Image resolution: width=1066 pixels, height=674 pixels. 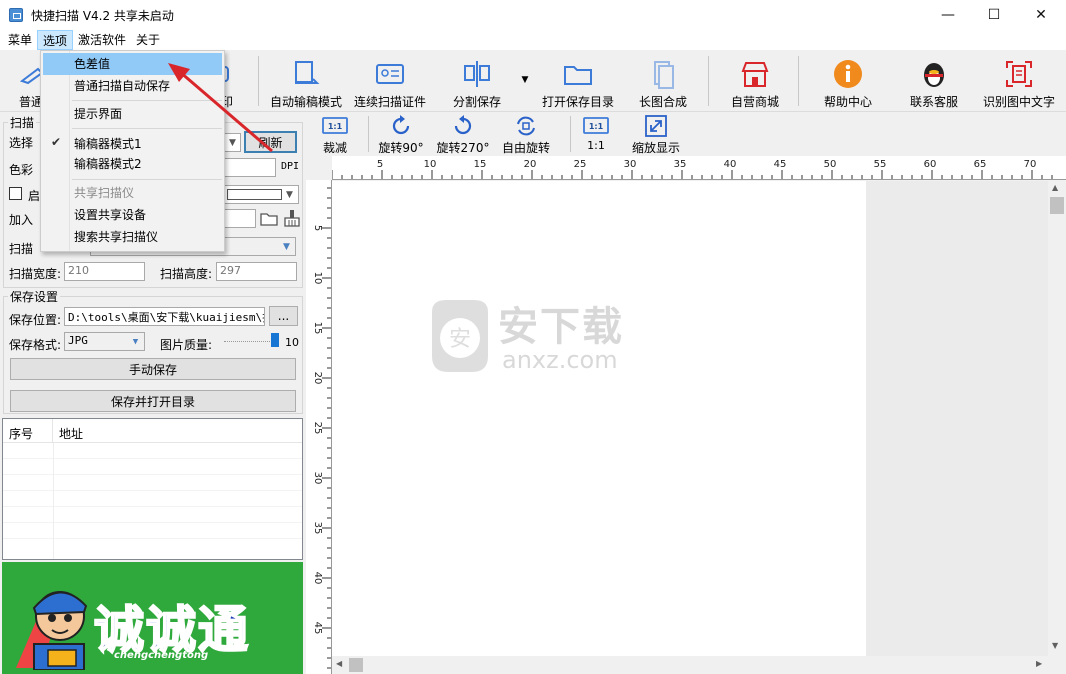 I want to click on rotate-clockwise-icon, so click(x=401, y=126).